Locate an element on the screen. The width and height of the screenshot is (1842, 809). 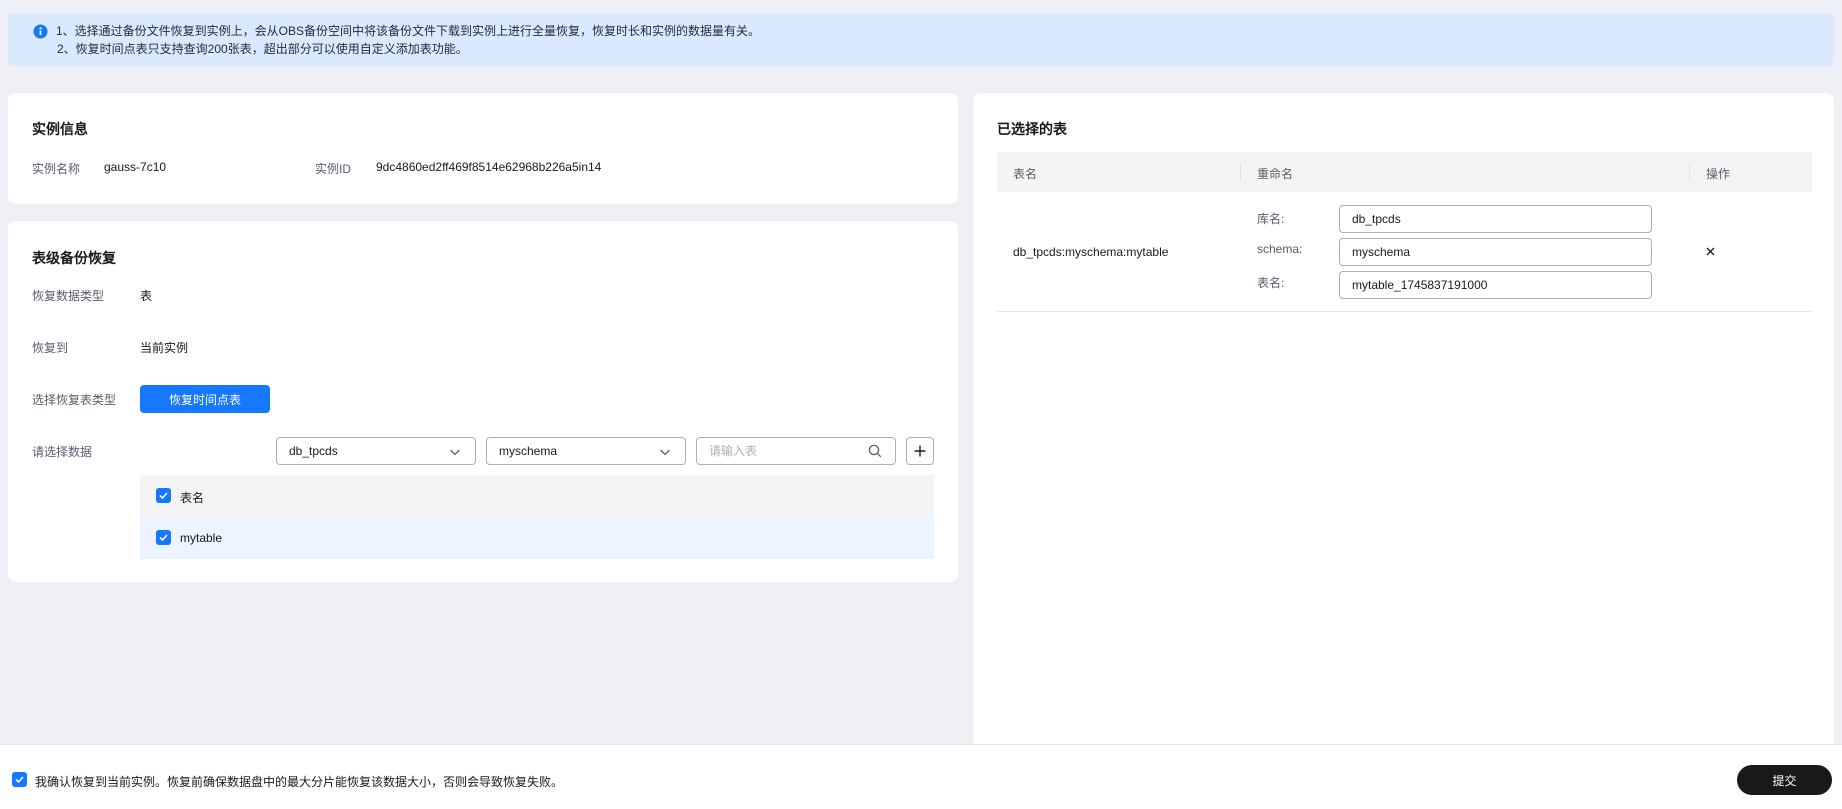
row-checkbox is located at coordinates (163, 537).